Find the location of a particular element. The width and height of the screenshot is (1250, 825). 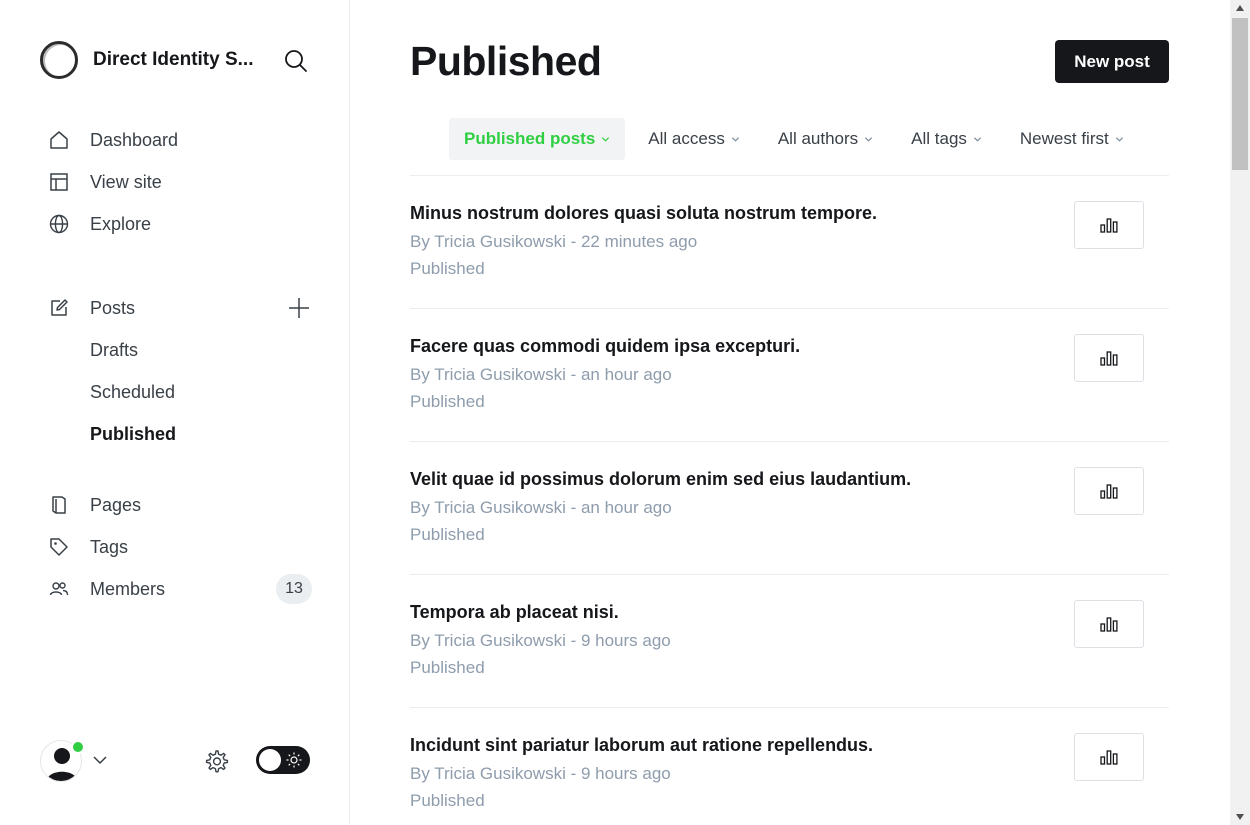

nav-item-pages: Pages is located at coordinates (181, 505).